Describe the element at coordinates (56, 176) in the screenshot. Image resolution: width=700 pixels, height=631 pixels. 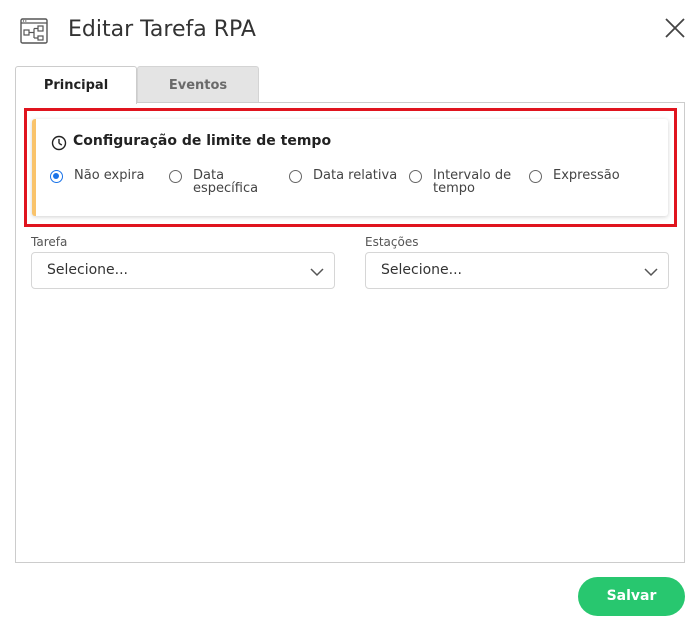
I see `radio-selected-icon` at that location.